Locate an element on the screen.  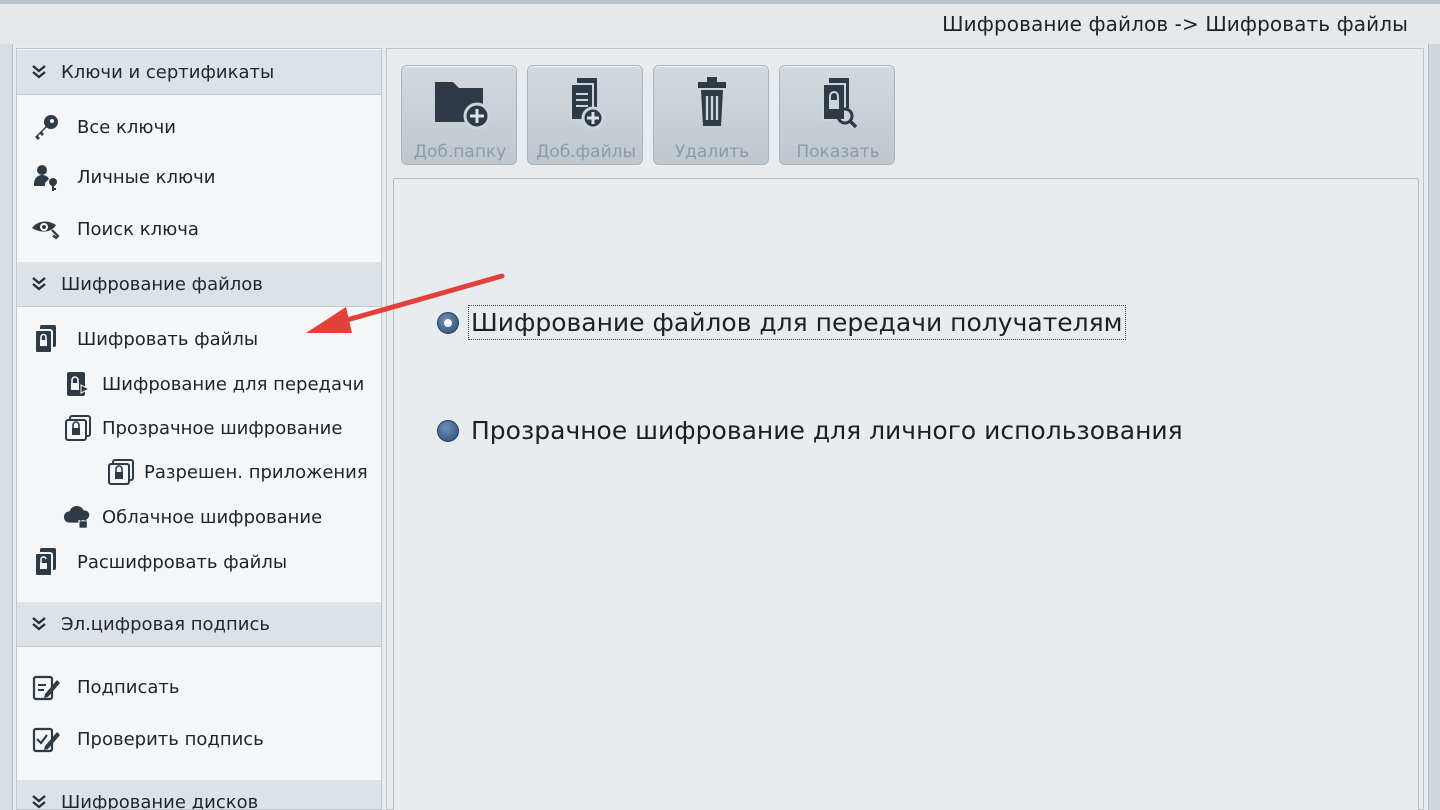
add-folder-button: Доб.папку is located at coordinates (459, 115).